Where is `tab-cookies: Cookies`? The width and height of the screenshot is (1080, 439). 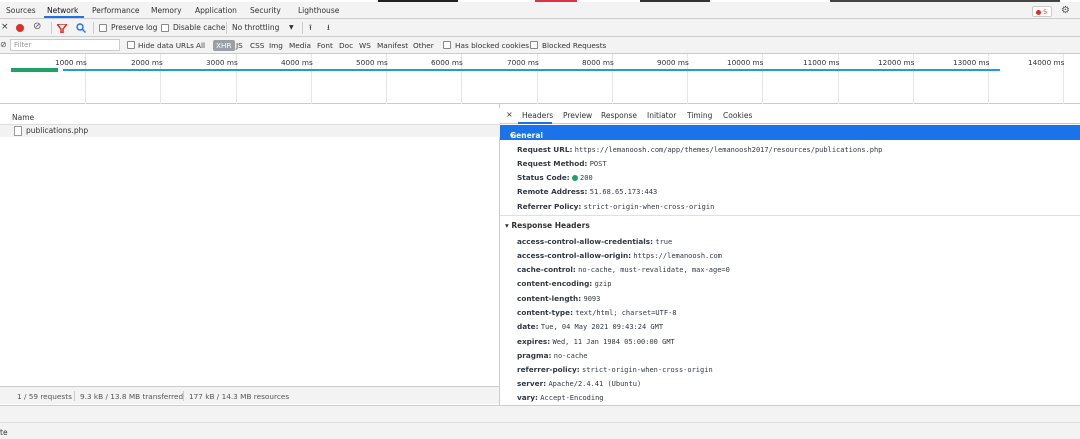 tab-cookies: Cookies is located at coordinates (737, 115).